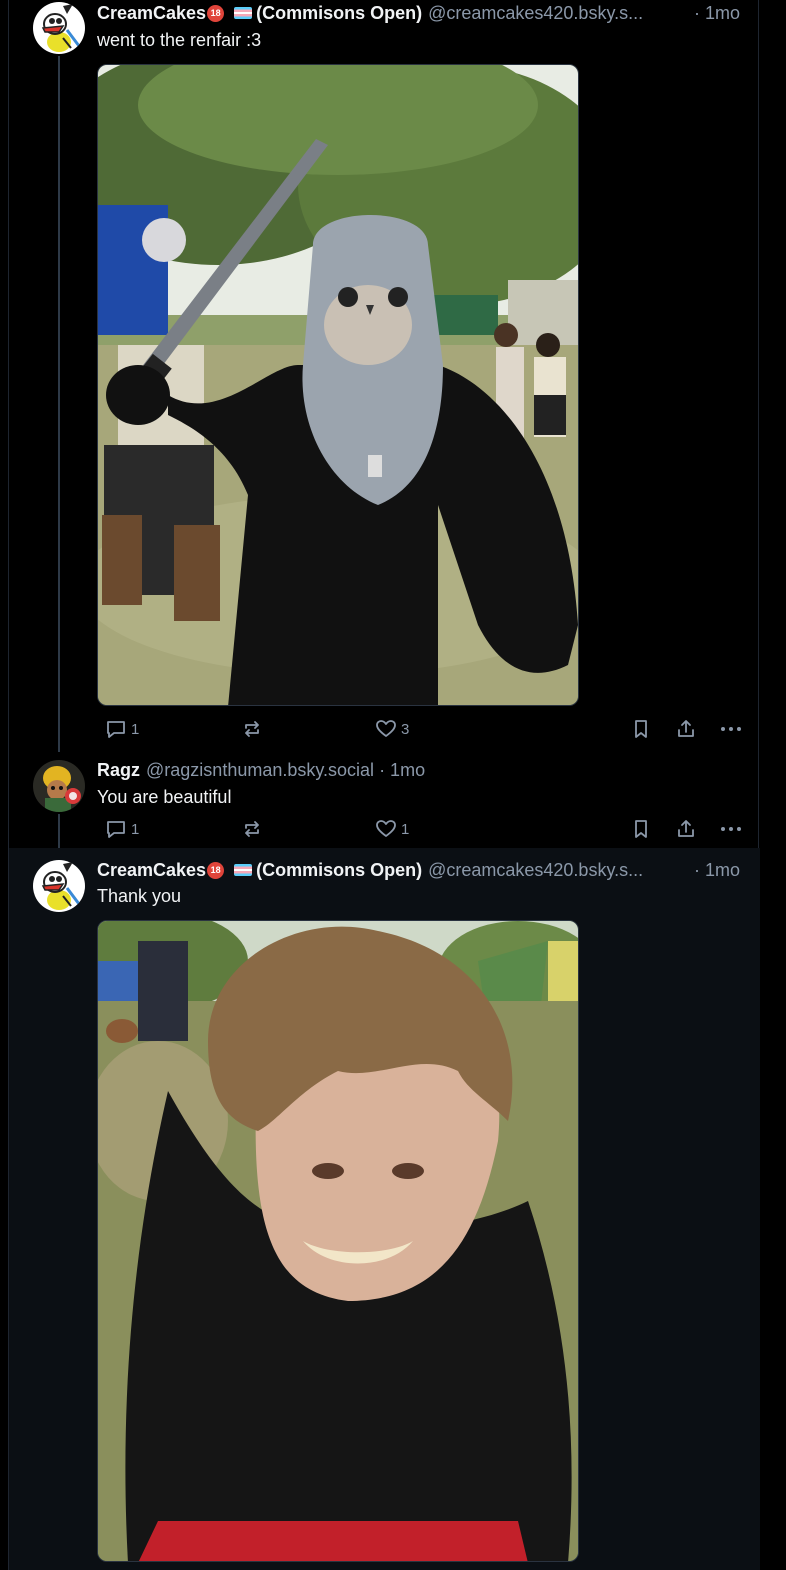  Describe the element at coordinates (164, 797) in the screenshot. I see `post-text: You are beautiful` at that location.